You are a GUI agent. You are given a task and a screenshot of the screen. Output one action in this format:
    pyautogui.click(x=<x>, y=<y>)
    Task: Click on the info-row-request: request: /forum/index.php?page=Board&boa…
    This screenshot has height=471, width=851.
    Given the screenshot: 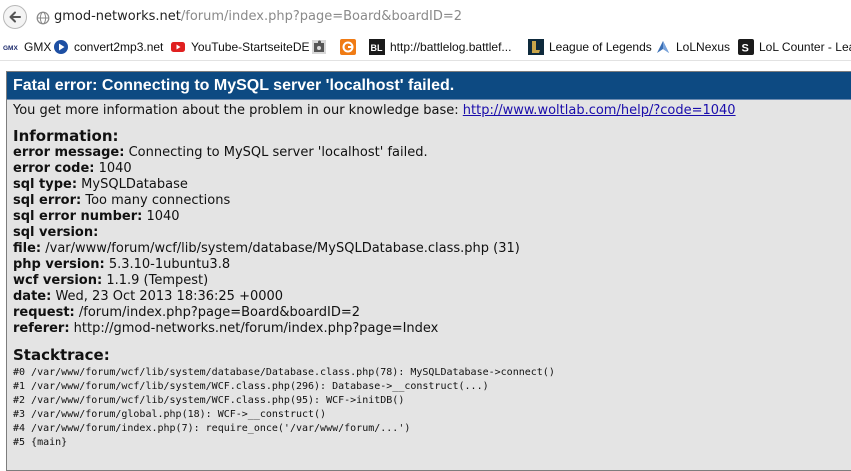 What is the action you would take?
    pyautogui.click(x=432, y=313)
    